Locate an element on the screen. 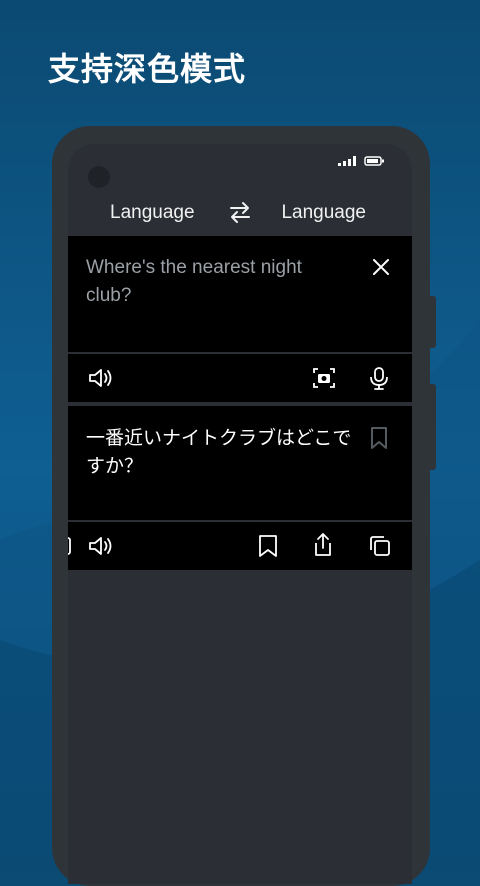 Image resolution: width=480 pixels, height=886 pixels. output-panel: 一番近いナイトクラブはどこですか？ is located at coordinates (240, 463).